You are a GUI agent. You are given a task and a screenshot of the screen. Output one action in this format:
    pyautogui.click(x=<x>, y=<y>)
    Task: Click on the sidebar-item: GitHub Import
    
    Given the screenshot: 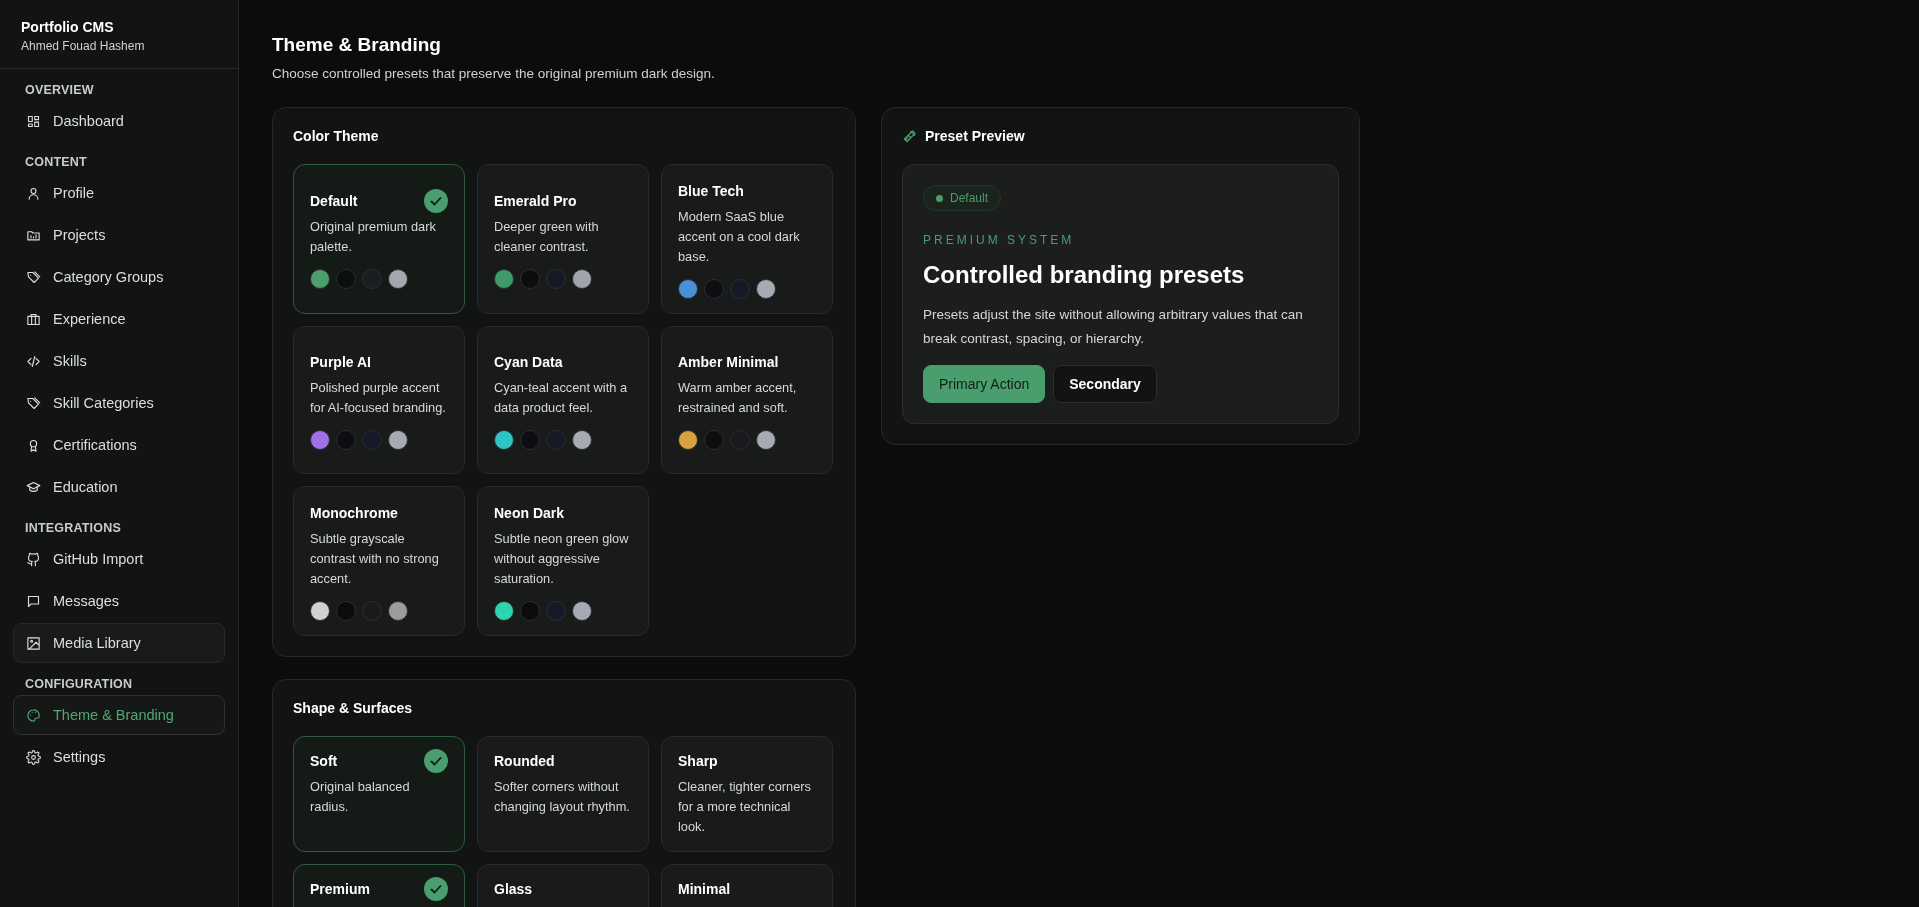 What is the action you would take?
    pyautogui.click(x=119, y=559)
    